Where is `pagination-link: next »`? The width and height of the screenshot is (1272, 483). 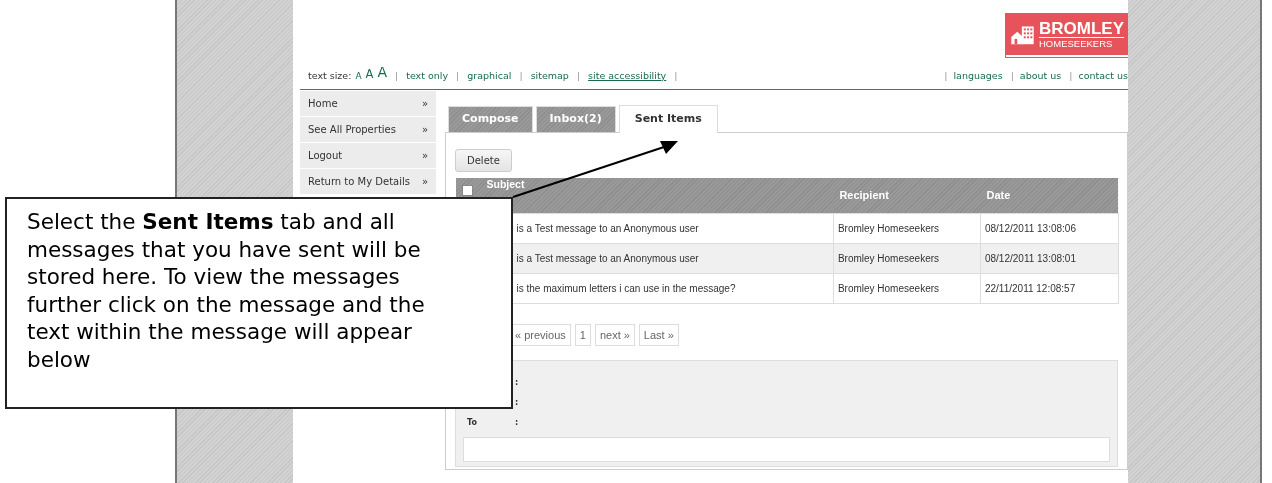 pagination-link: next » is located at coordinates (614, 334).